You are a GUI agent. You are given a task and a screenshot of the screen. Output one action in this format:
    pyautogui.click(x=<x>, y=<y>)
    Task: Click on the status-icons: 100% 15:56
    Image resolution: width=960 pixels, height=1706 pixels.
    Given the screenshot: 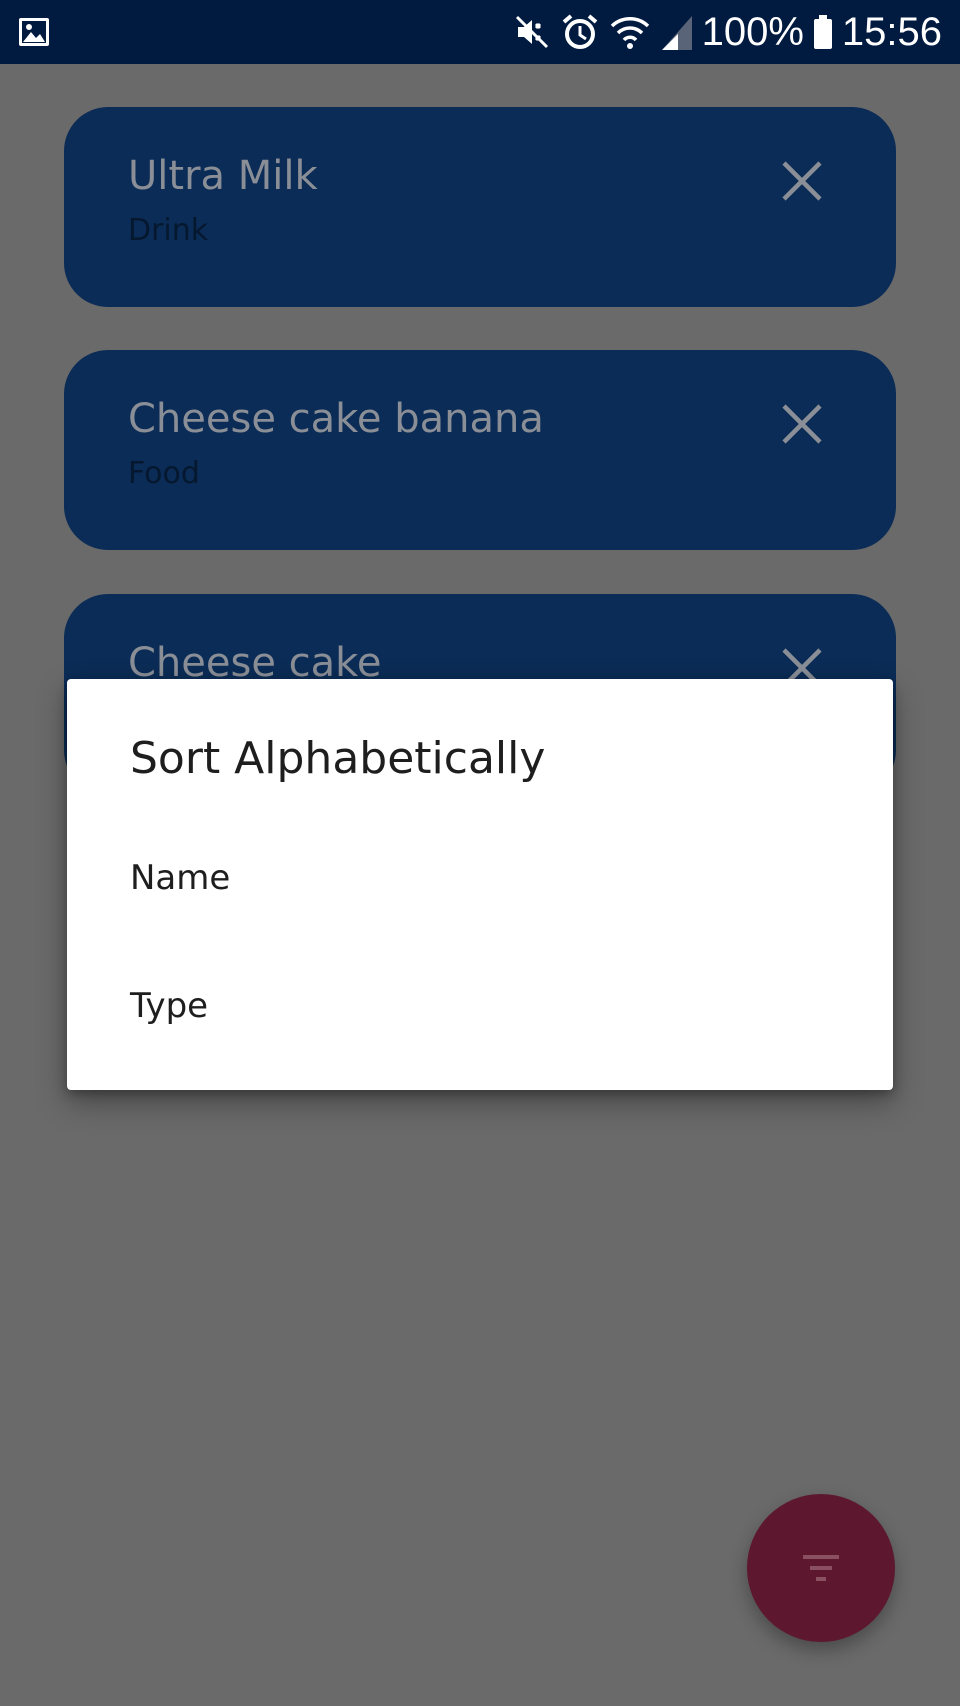 What is the action you would take?
    pyautogui.click(x=727, y=32)
    